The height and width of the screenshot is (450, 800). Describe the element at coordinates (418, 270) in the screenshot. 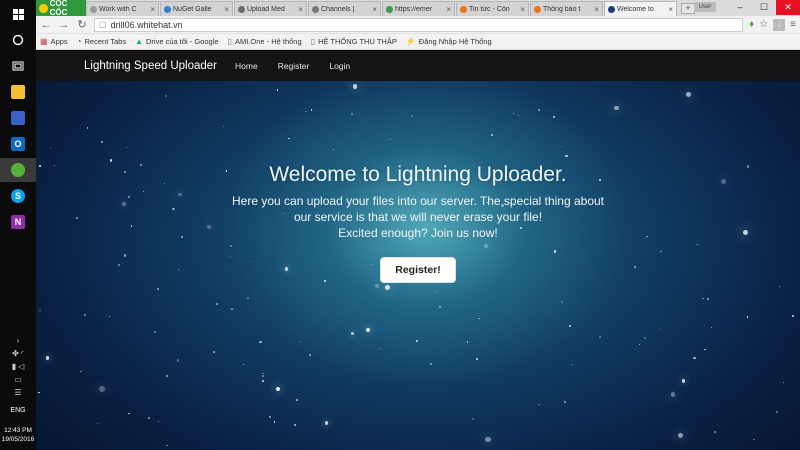

I see `register-button: Register!` at that location.